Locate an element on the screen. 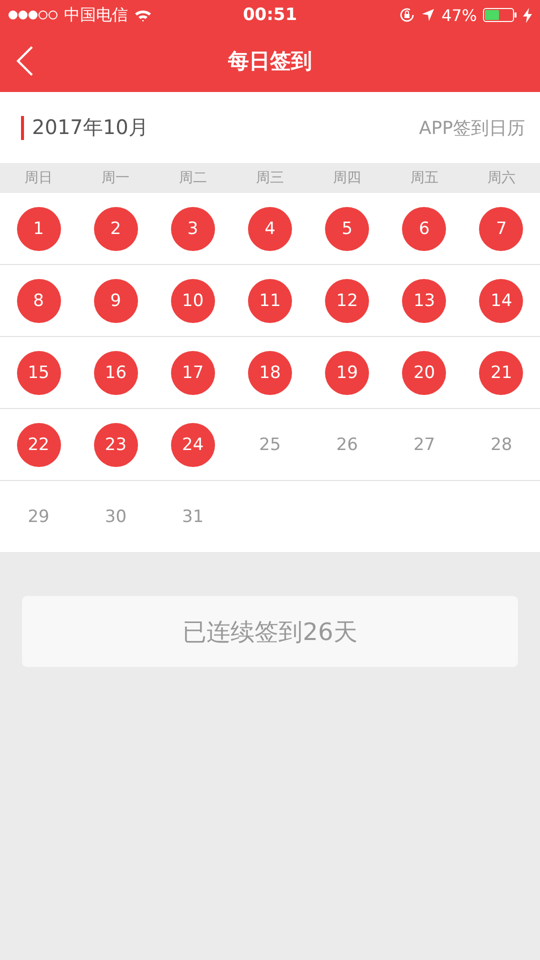 The height and width of the screenshot is (960, 540). battery-icon is located at coordinates (500, 15).